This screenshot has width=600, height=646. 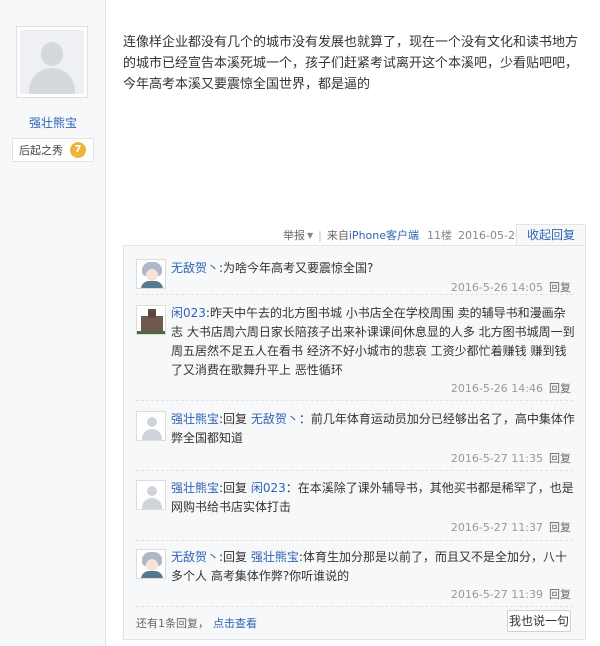 I want to click on reply-target-link: 无敌贺丶, so click(x=275, y=419).